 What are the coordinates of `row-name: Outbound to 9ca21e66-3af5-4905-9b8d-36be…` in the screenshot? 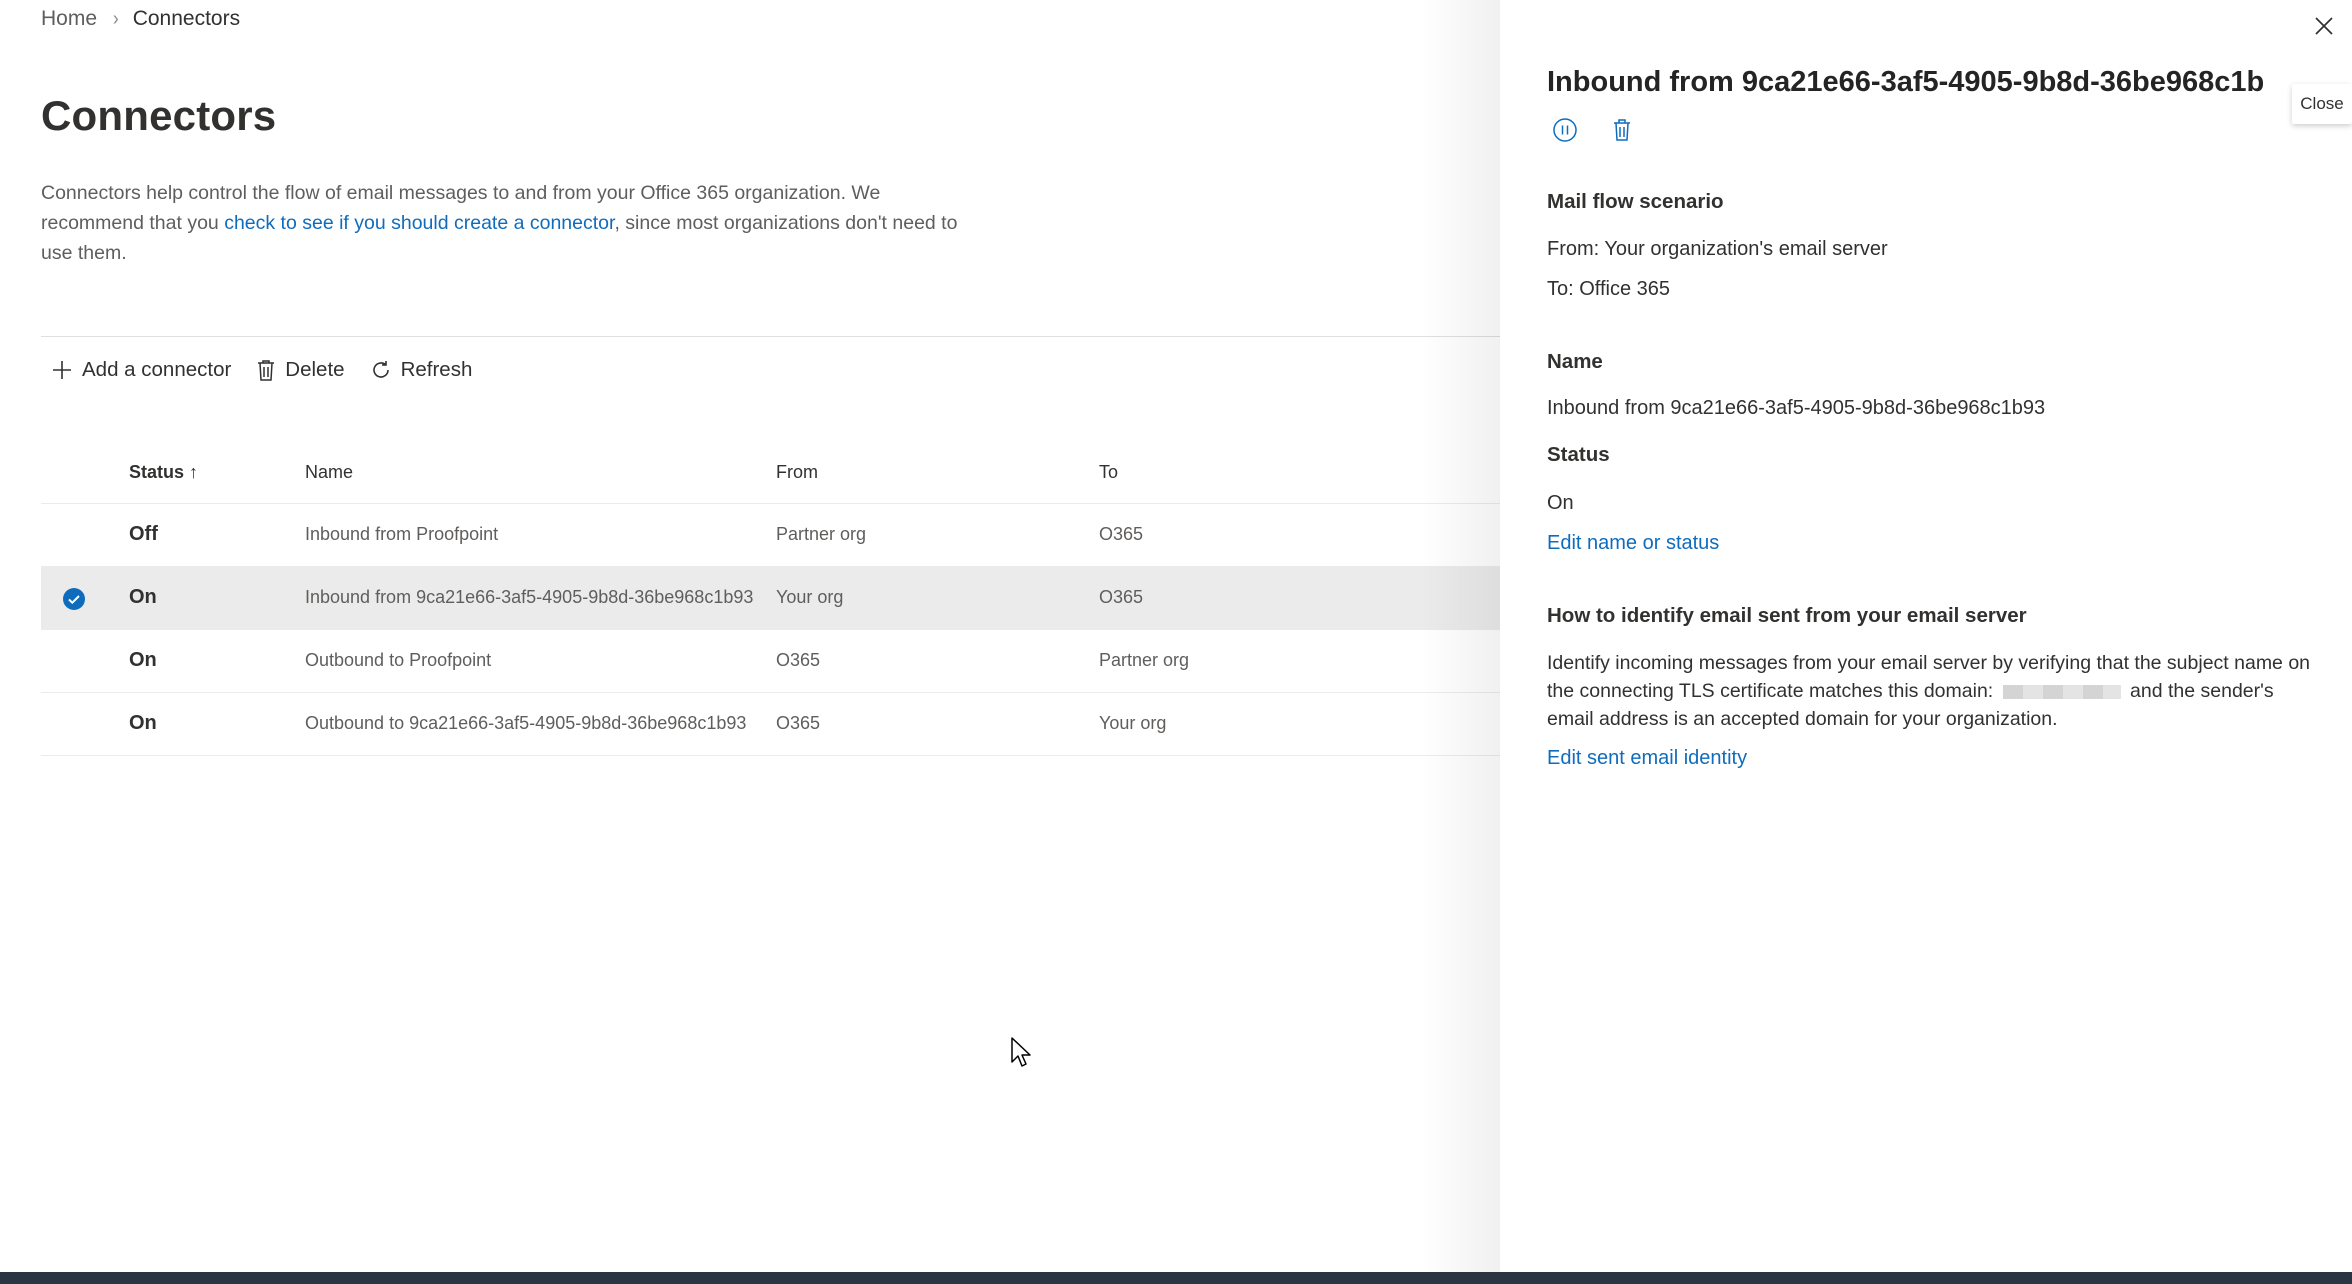 It's located at (526, 723).